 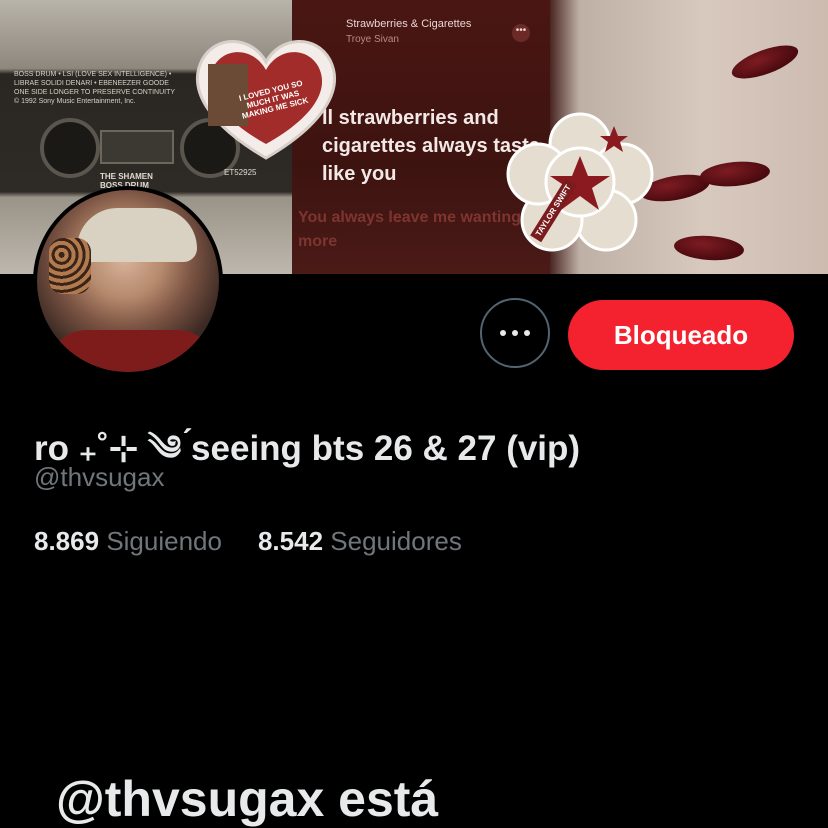 I want to click on flower-sticker, so click(x=580, y=182).